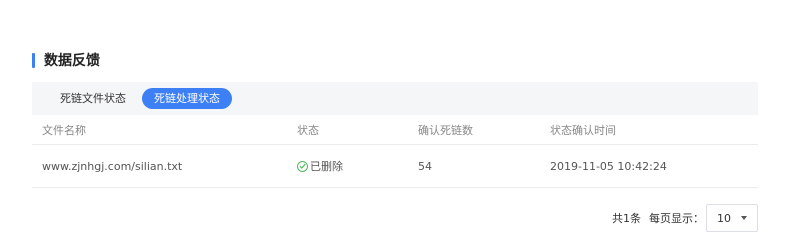 Image resolution: width=800 pixels, height=244 pixels. Describe the element at coordinates (93, 98) in the screenshot. I see `tab-dead-link-file-status: 死链文件状态` at that location.